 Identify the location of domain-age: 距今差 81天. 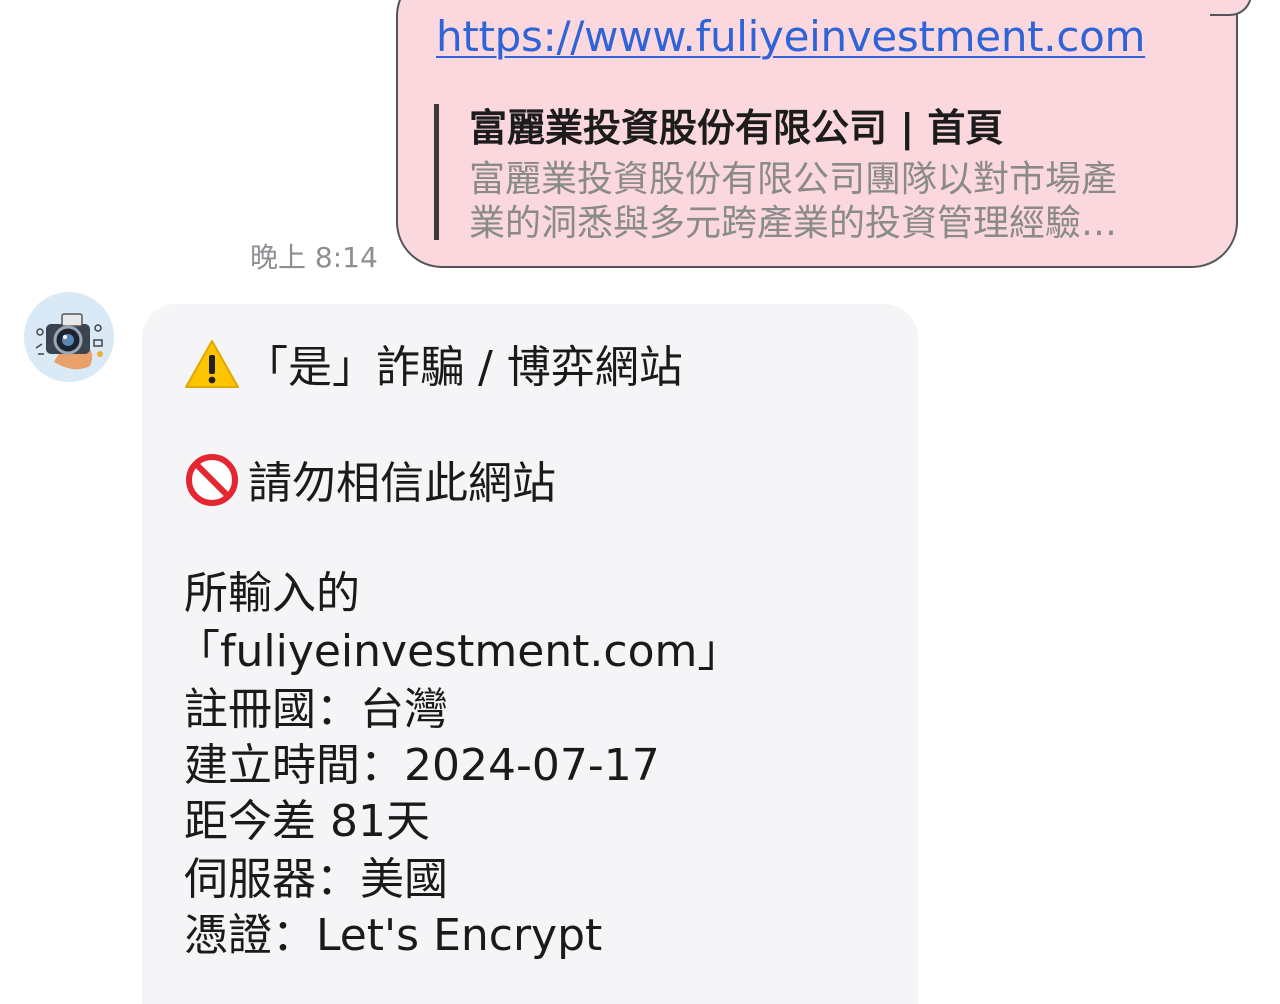
(307, 821).